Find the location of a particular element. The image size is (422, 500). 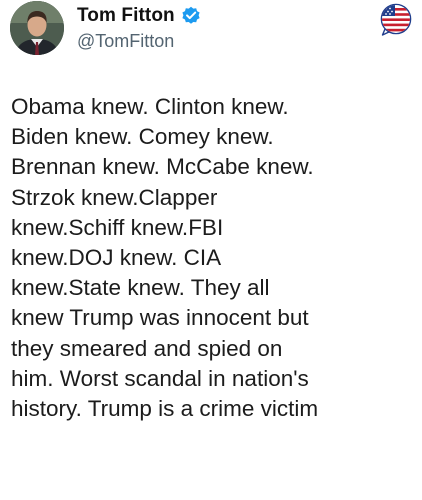

author-name-row: Tom Fitton is located at coordinates (139, 16).